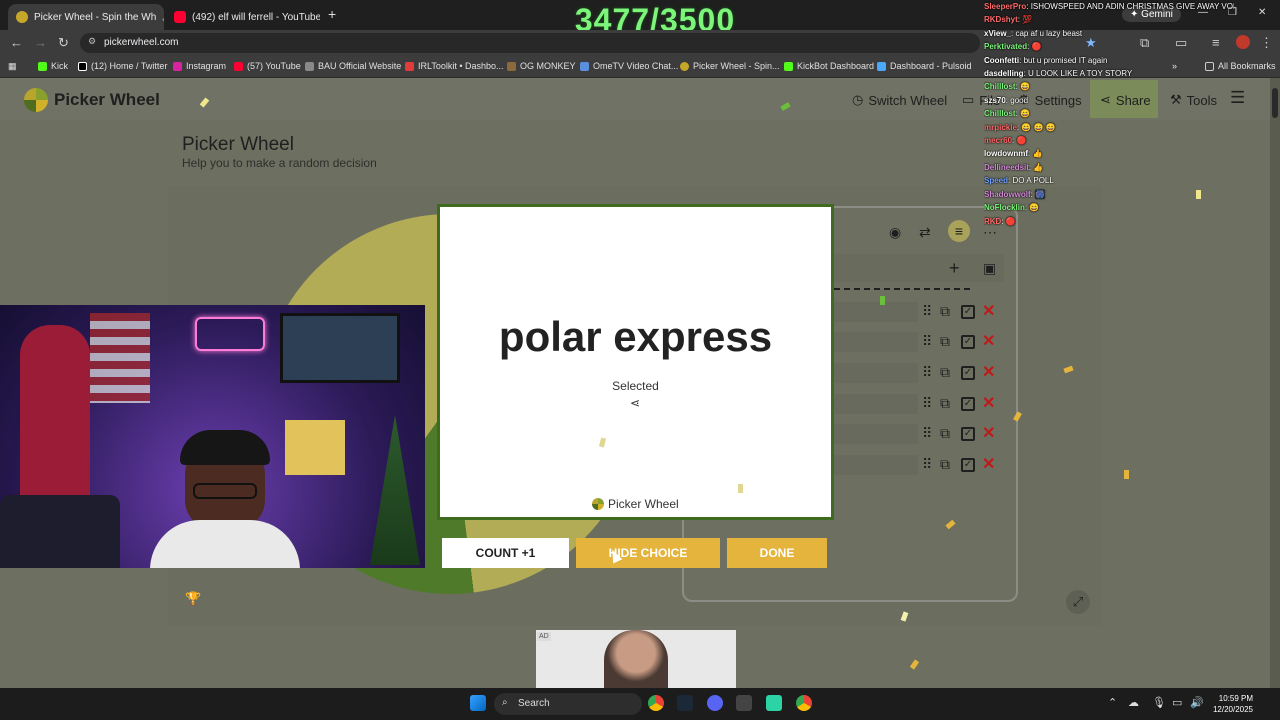 This screenshot has height=720, width=1280. What do you see at coordinates (1000, 114) in the screenshot?
I see `chat-username: Chilllost` at bounding box center [1000, 114].